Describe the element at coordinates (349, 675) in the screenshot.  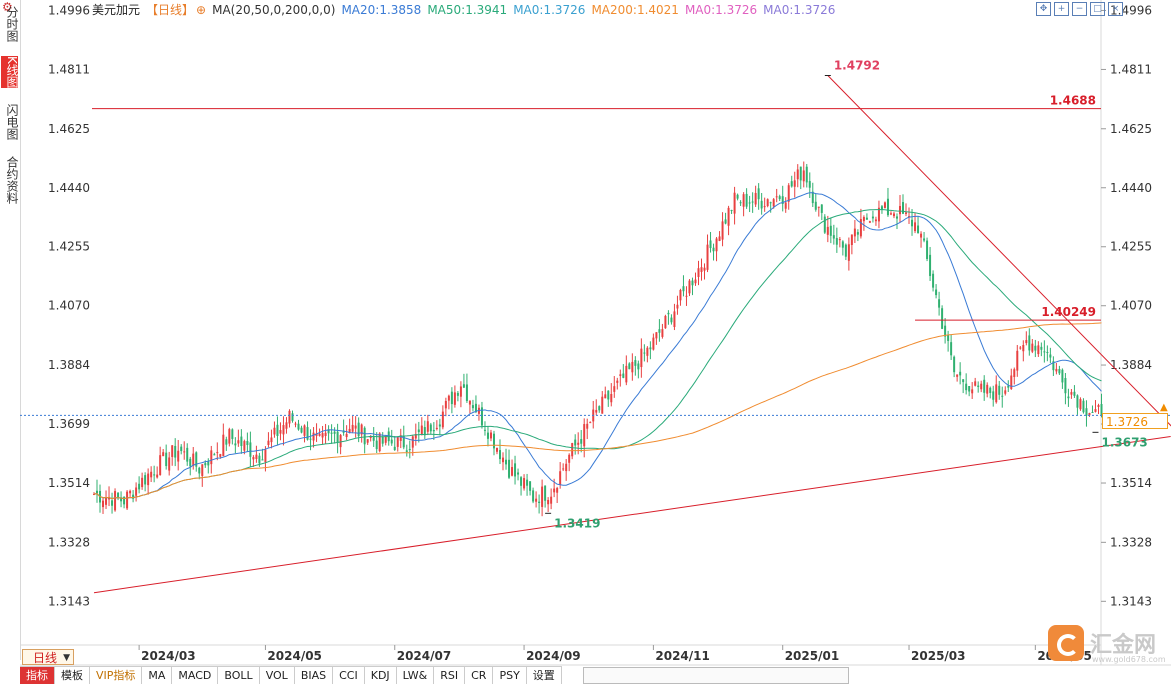
I see `tab-cci: CCI` at that location.